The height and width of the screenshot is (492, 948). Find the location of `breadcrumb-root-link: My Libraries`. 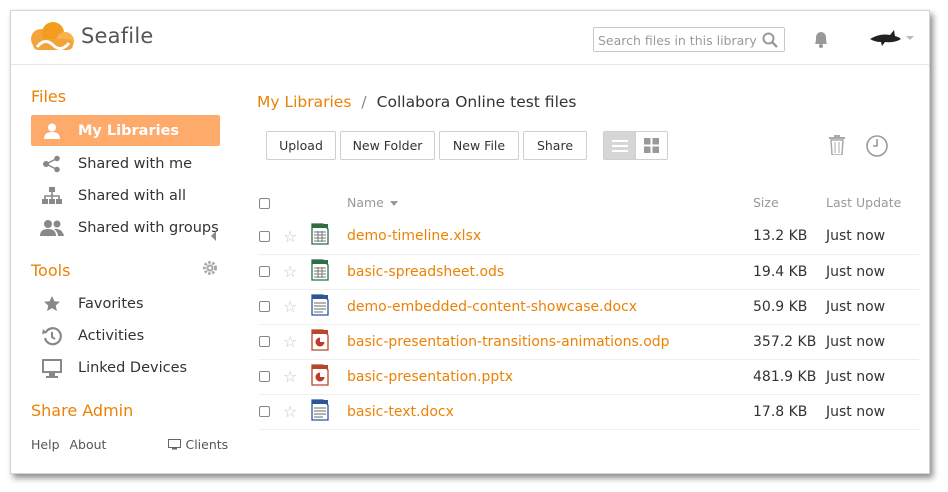

breadcrumb-root-link: My Libraries is located at coordinates (304, 102).